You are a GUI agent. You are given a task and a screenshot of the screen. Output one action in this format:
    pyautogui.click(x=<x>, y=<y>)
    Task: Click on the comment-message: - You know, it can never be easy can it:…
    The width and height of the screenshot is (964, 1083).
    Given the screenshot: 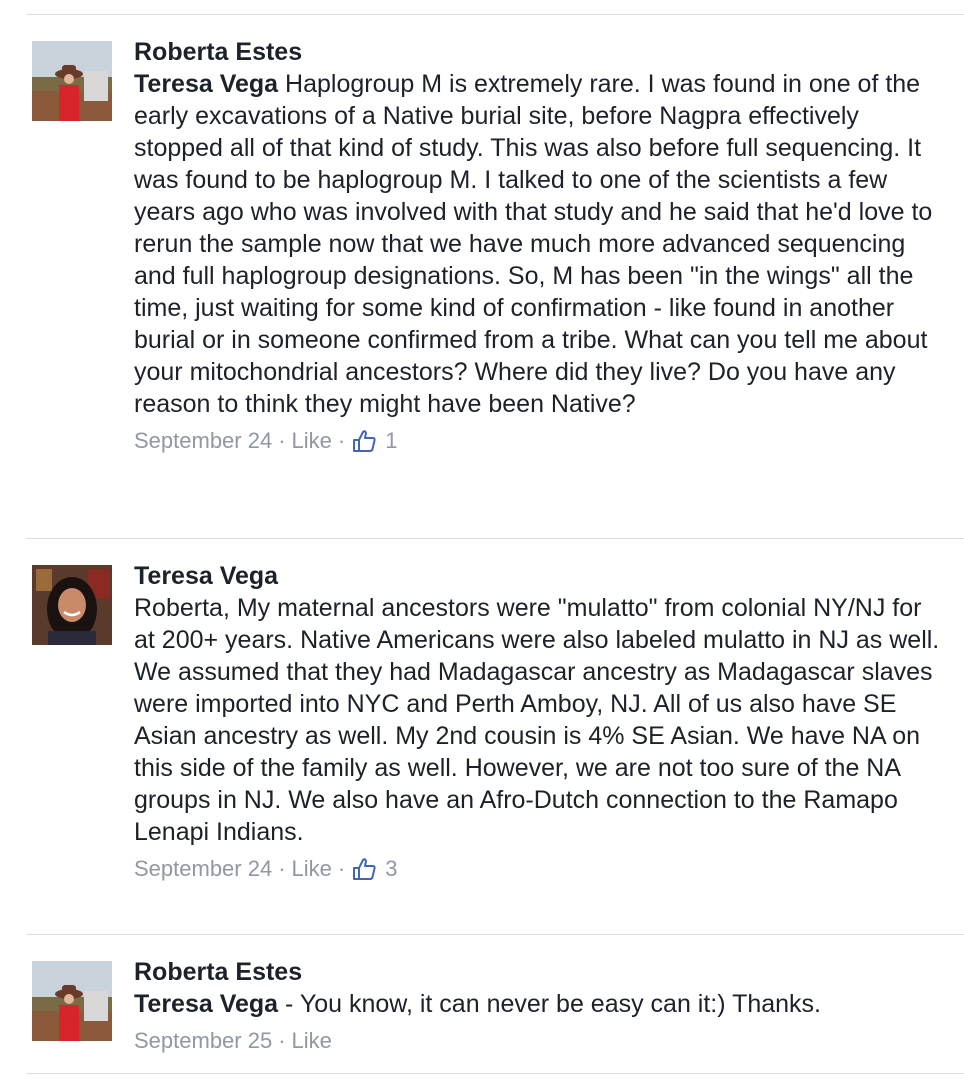 What is the action you would take?
    pyautogui.click(x=550, y=1004)
    